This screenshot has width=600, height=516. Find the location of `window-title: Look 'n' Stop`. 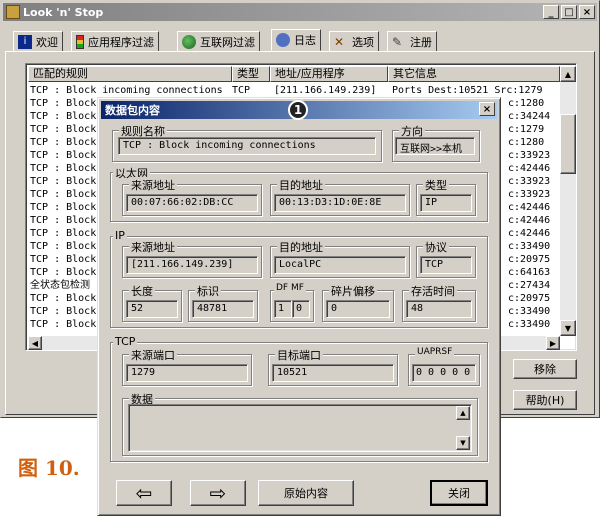

window-title: Look 'n' Stop is located at coordinates (63, 12).